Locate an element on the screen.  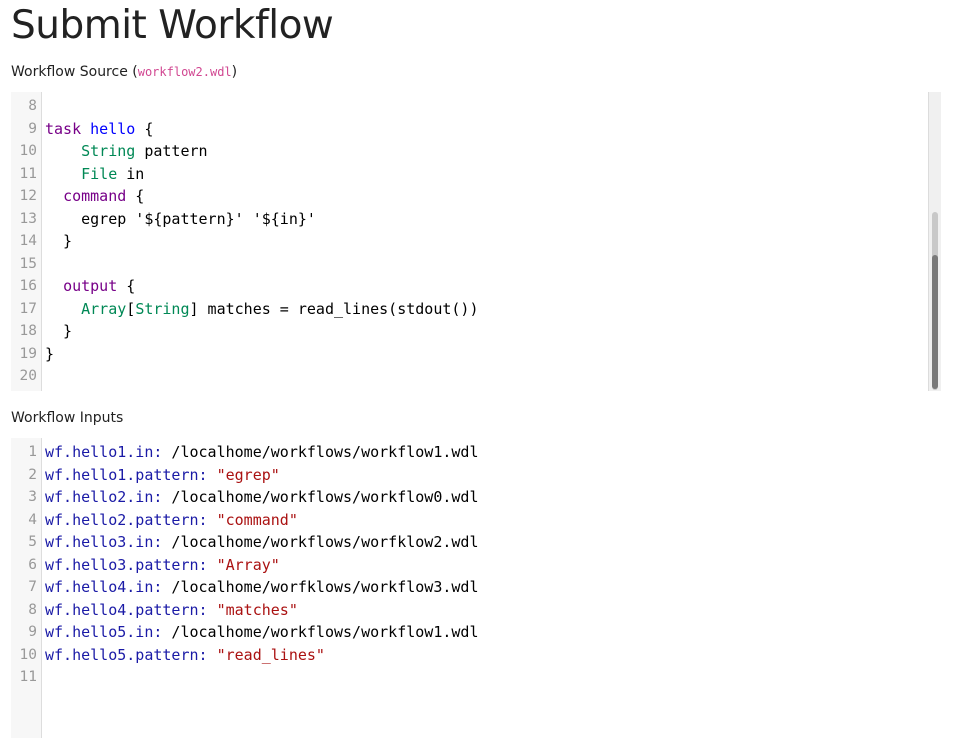
code-token: pattern is located at coordinates (171, 151).